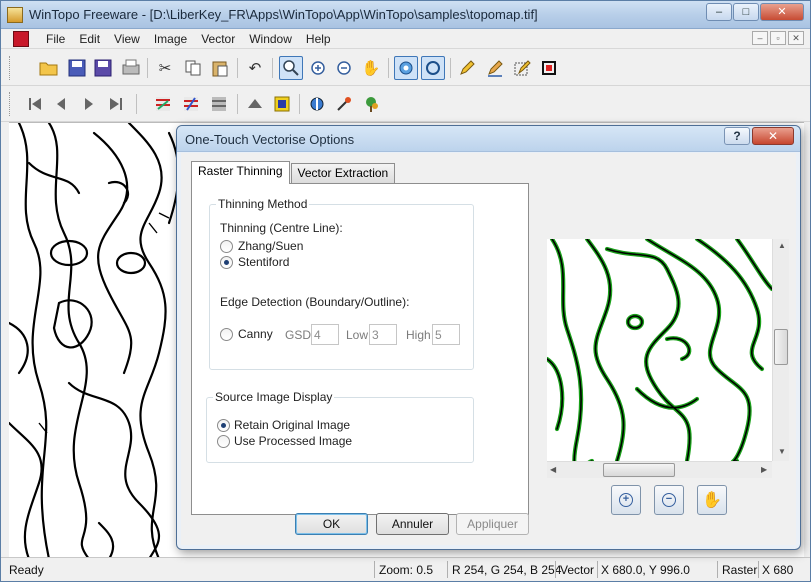 Image resolution: width=811 pixels, height=582 pixels. Describe the element at coordinates (255, 68) in the screenshot. I see `undo-icon: ↶` at that location.